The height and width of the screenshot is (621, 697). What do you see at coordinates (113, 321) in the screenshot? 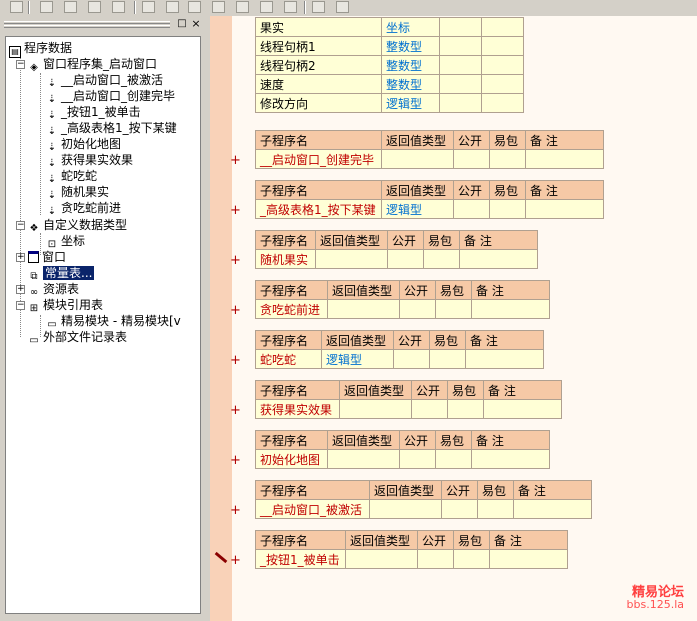
I see `tree-item-module: ▭ 精易模块 - 精易模块[v` at bounding box center [113, 321].